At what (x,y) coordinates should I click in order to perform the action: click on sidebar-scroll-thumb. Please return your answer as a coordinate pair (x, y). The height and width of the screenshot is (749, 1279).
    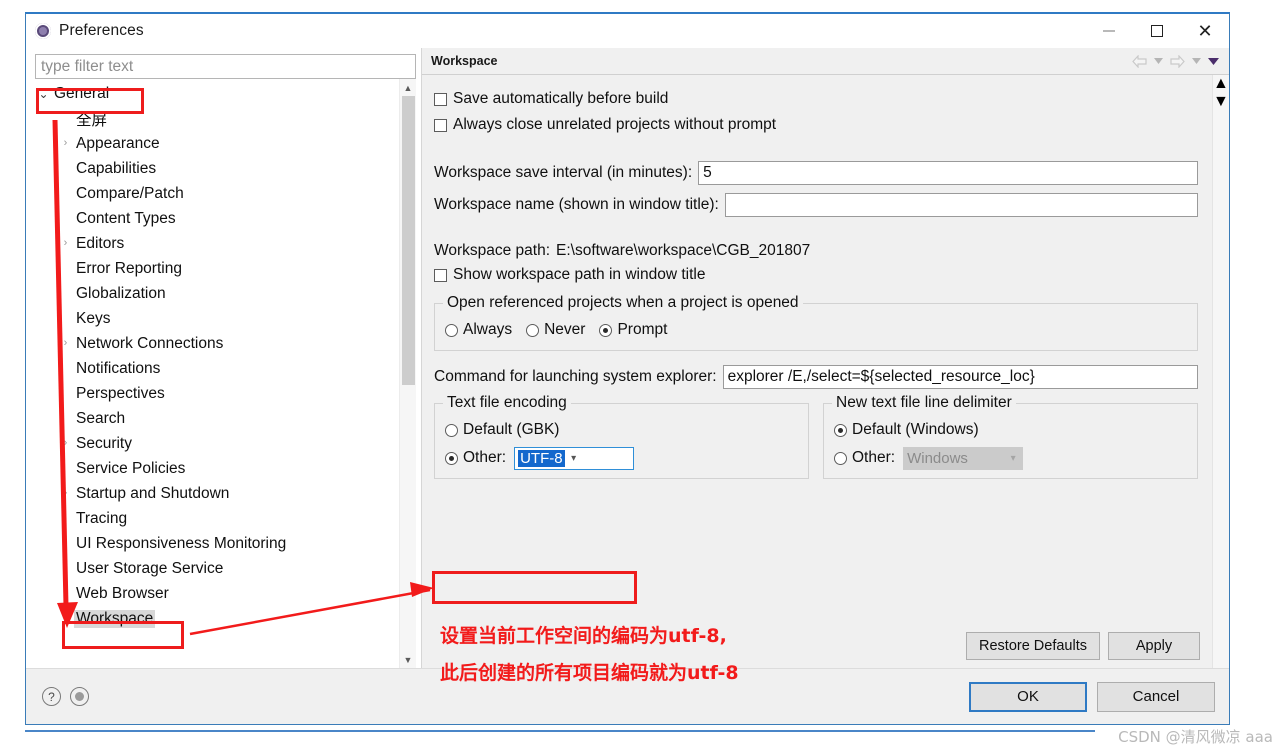
    Looking at the image, I should click on (408, 240).